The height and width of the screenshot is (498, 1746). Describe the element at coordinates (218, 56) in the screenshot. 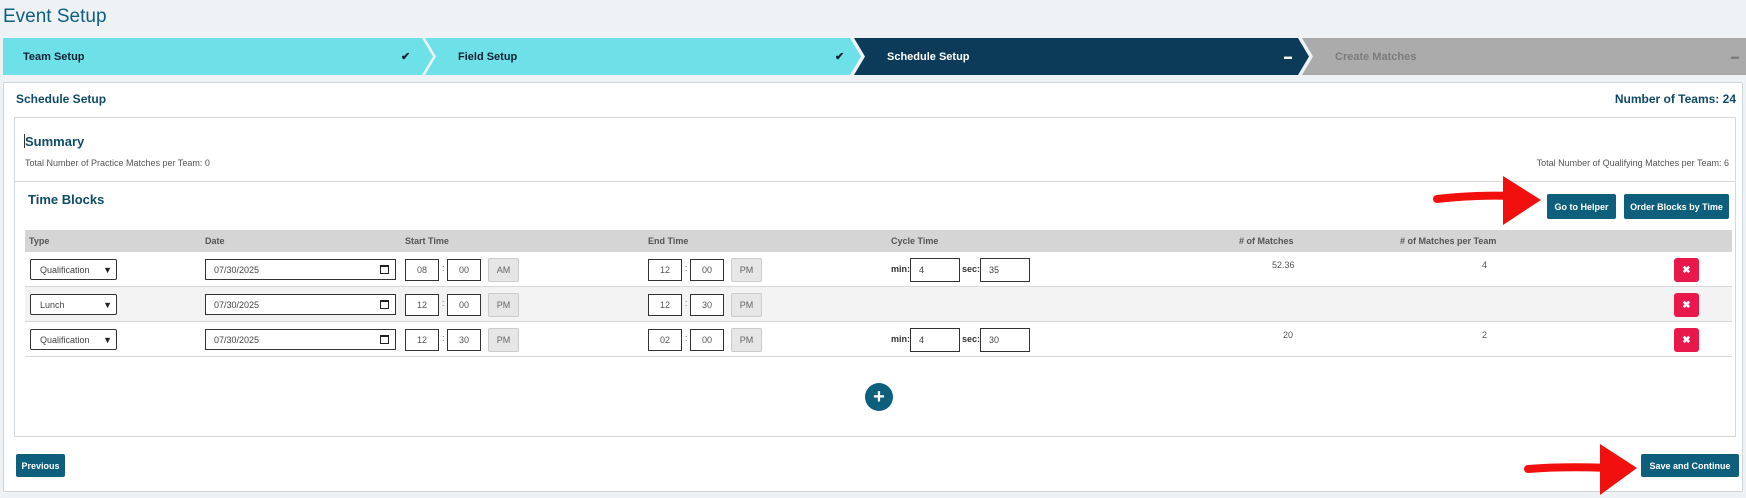

I see `step-team-setup: Team Setup ✔` at that location.